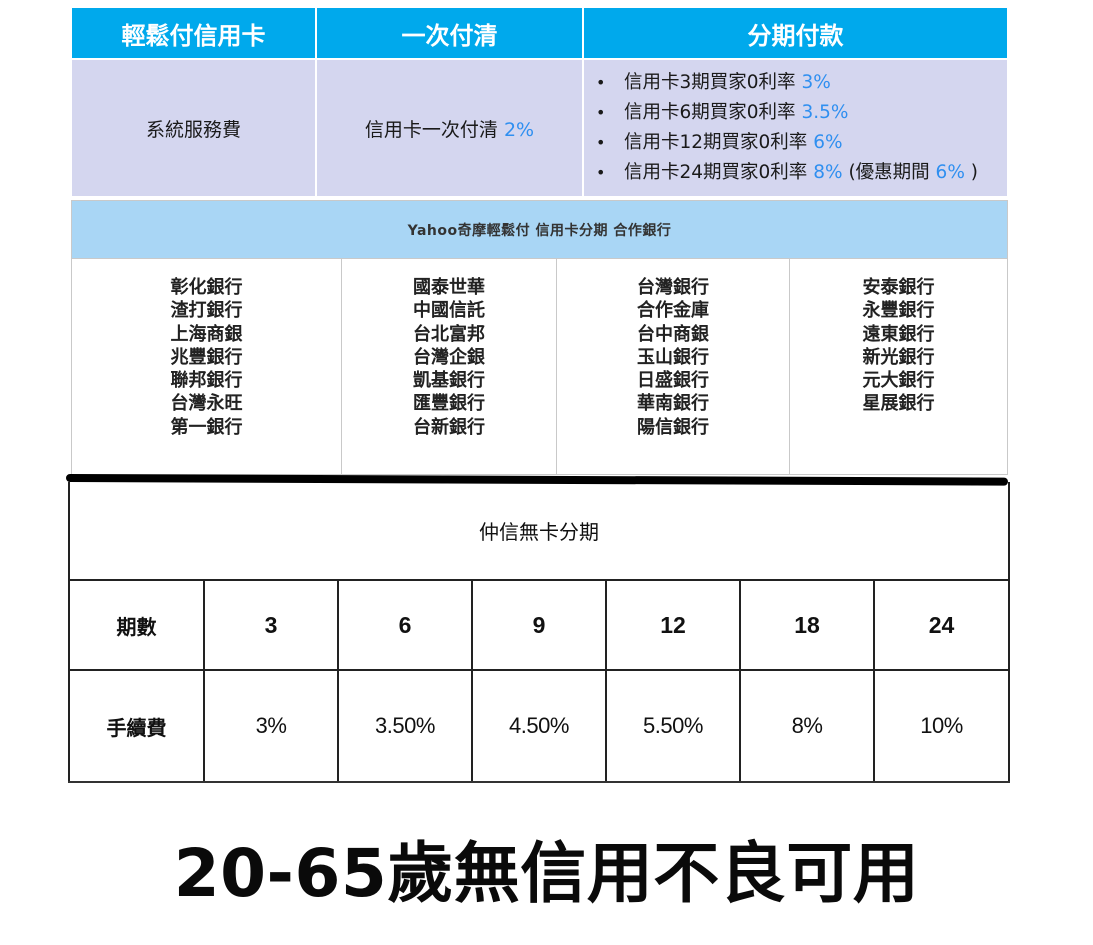  I want to click on period-value: 6, so click(405, 625).